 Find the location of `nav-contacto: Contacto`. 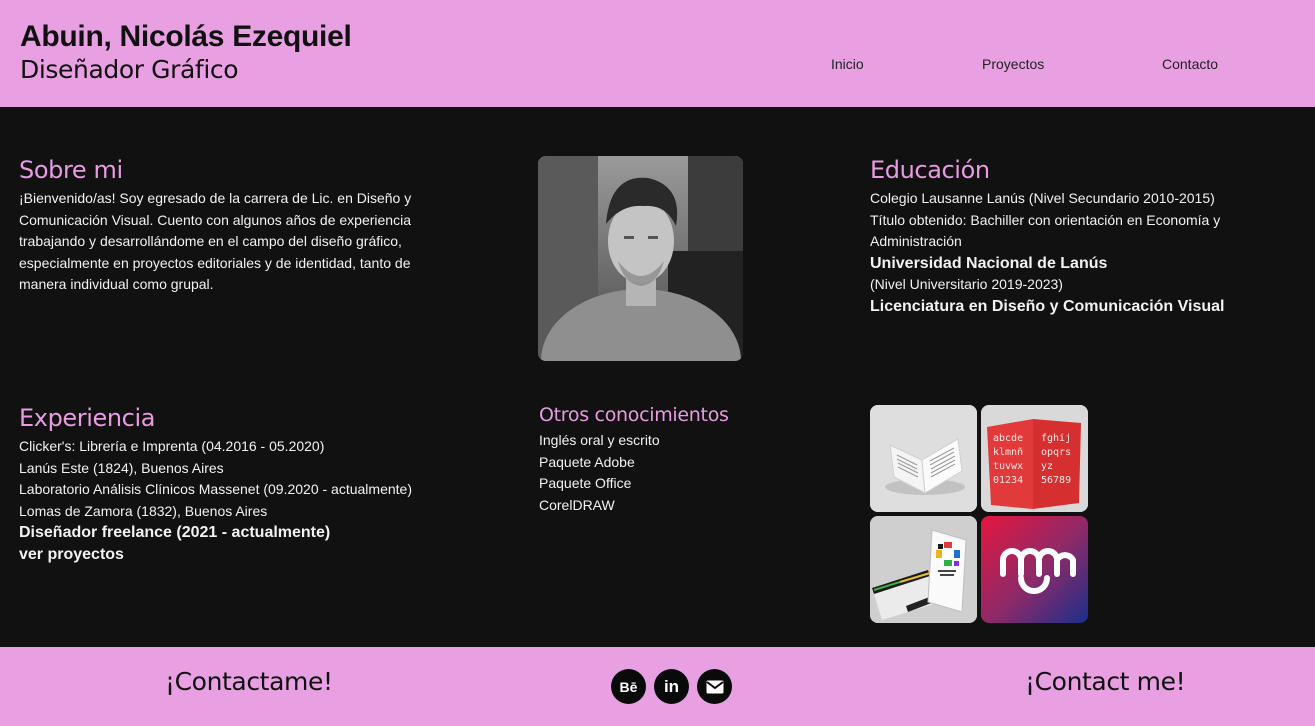

nav-contacto: Contacto is located at coordinates (1190, 64).